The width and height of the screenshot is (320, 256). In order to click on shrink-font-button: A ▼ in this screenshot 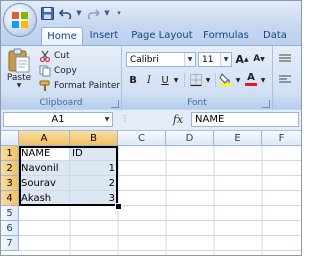, I will do `click(259, 59)`.